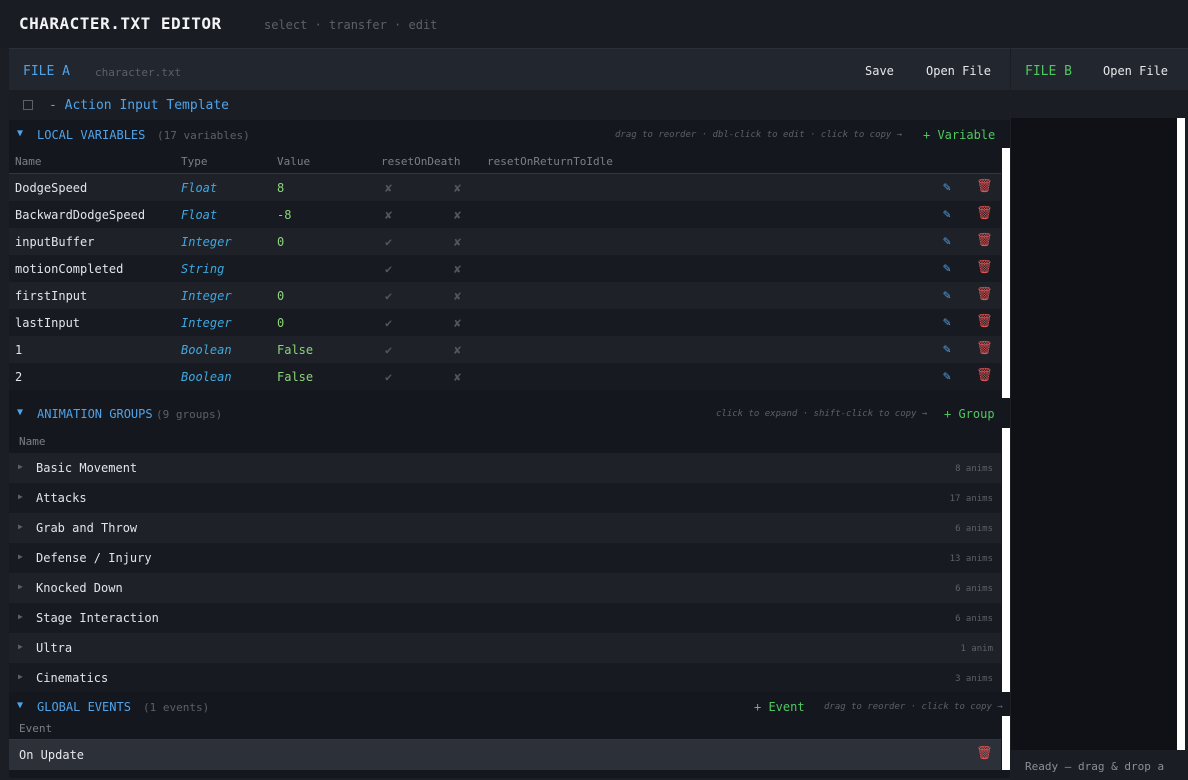  Describe the element at coordinates (509, 105) in the screenshot. I see `template-bar: - Action Input Template` at that location.